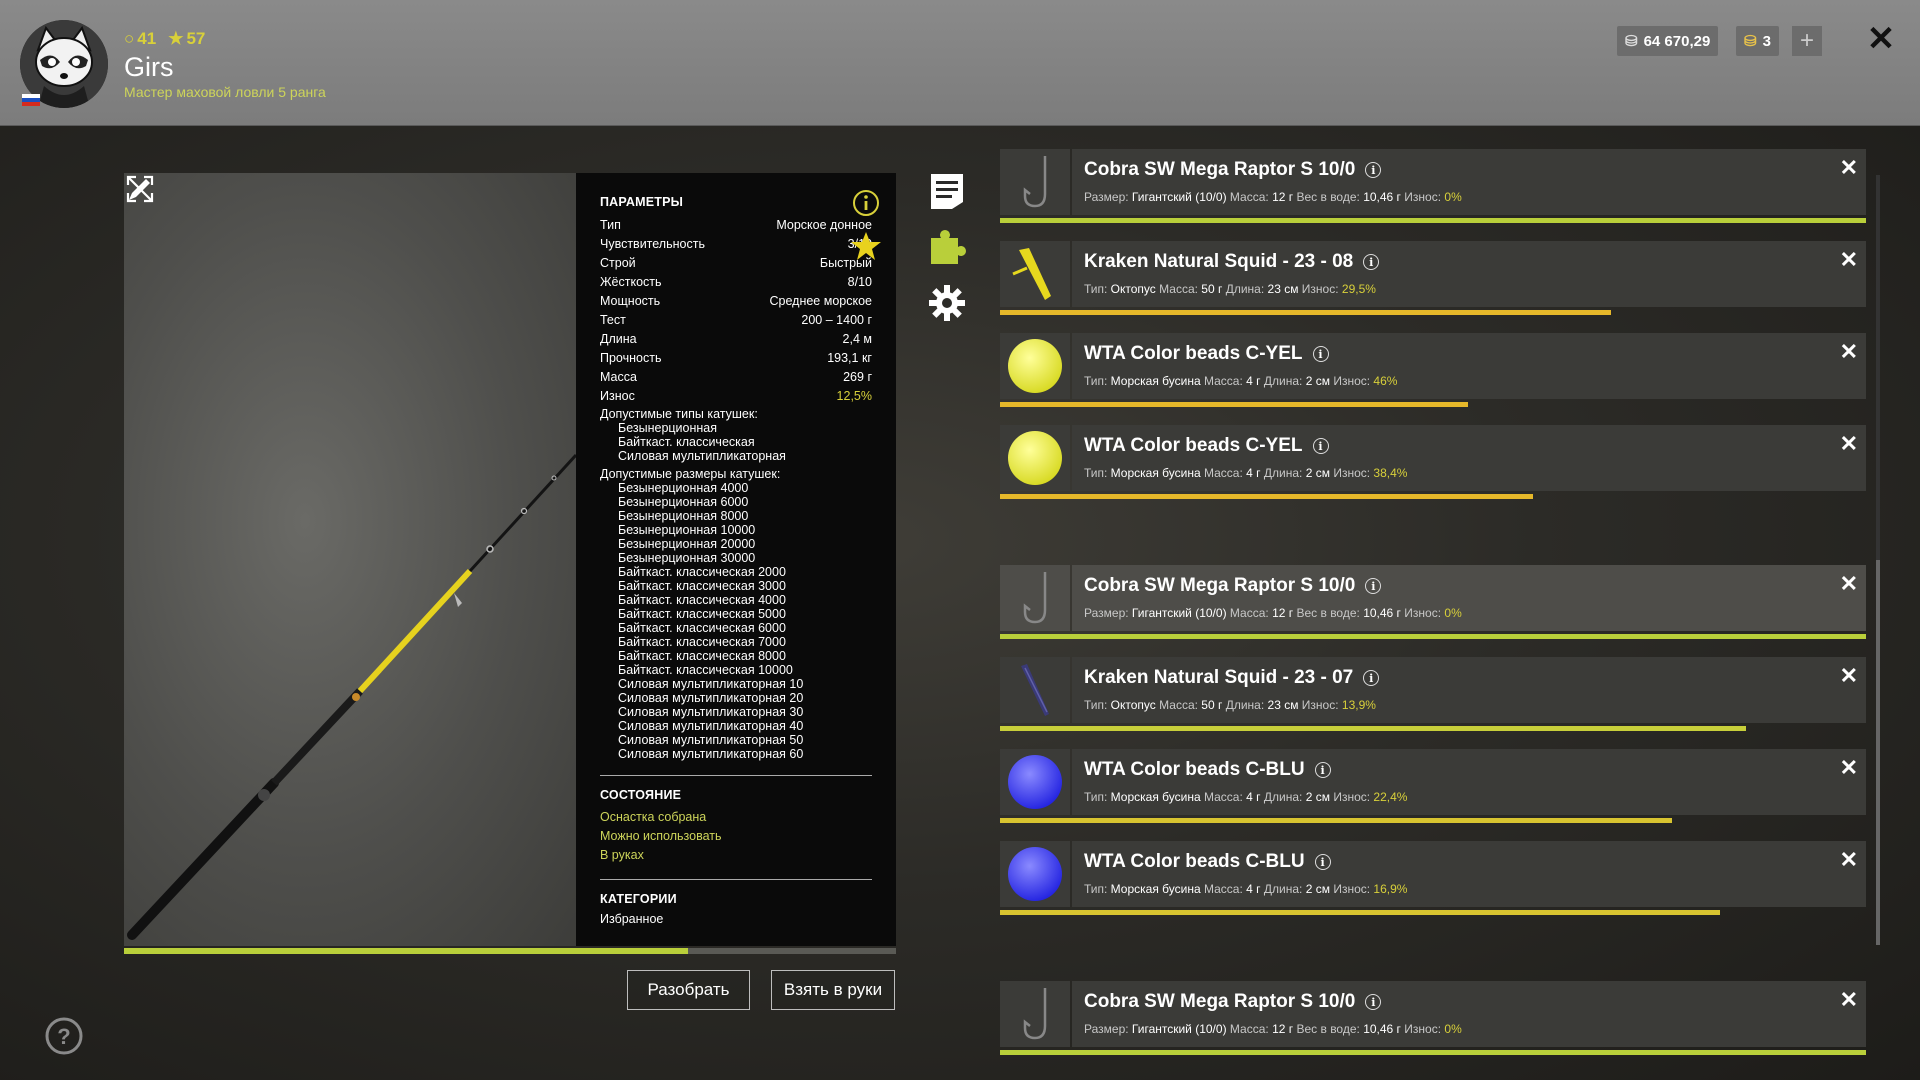  I want to click on gear-icon, so click(947, 303).